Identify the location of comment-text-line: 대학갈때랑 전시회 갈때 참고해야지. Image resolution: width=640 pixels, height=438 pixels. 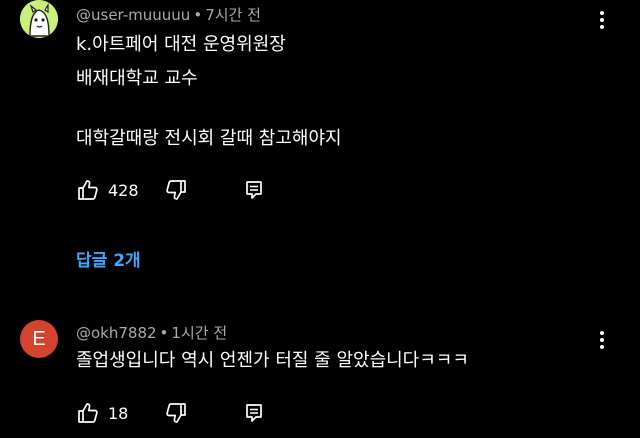
(209, 138).